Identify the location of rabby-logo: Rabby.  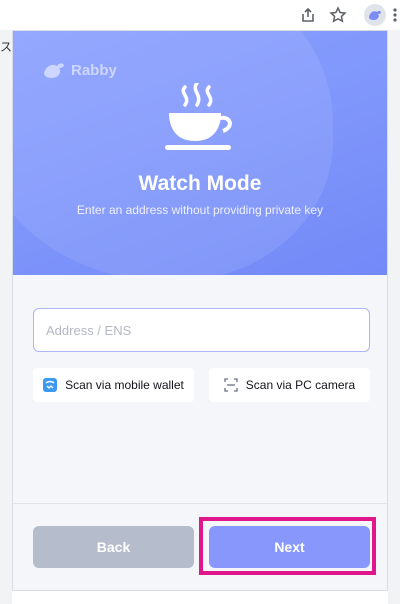
(80, 70).